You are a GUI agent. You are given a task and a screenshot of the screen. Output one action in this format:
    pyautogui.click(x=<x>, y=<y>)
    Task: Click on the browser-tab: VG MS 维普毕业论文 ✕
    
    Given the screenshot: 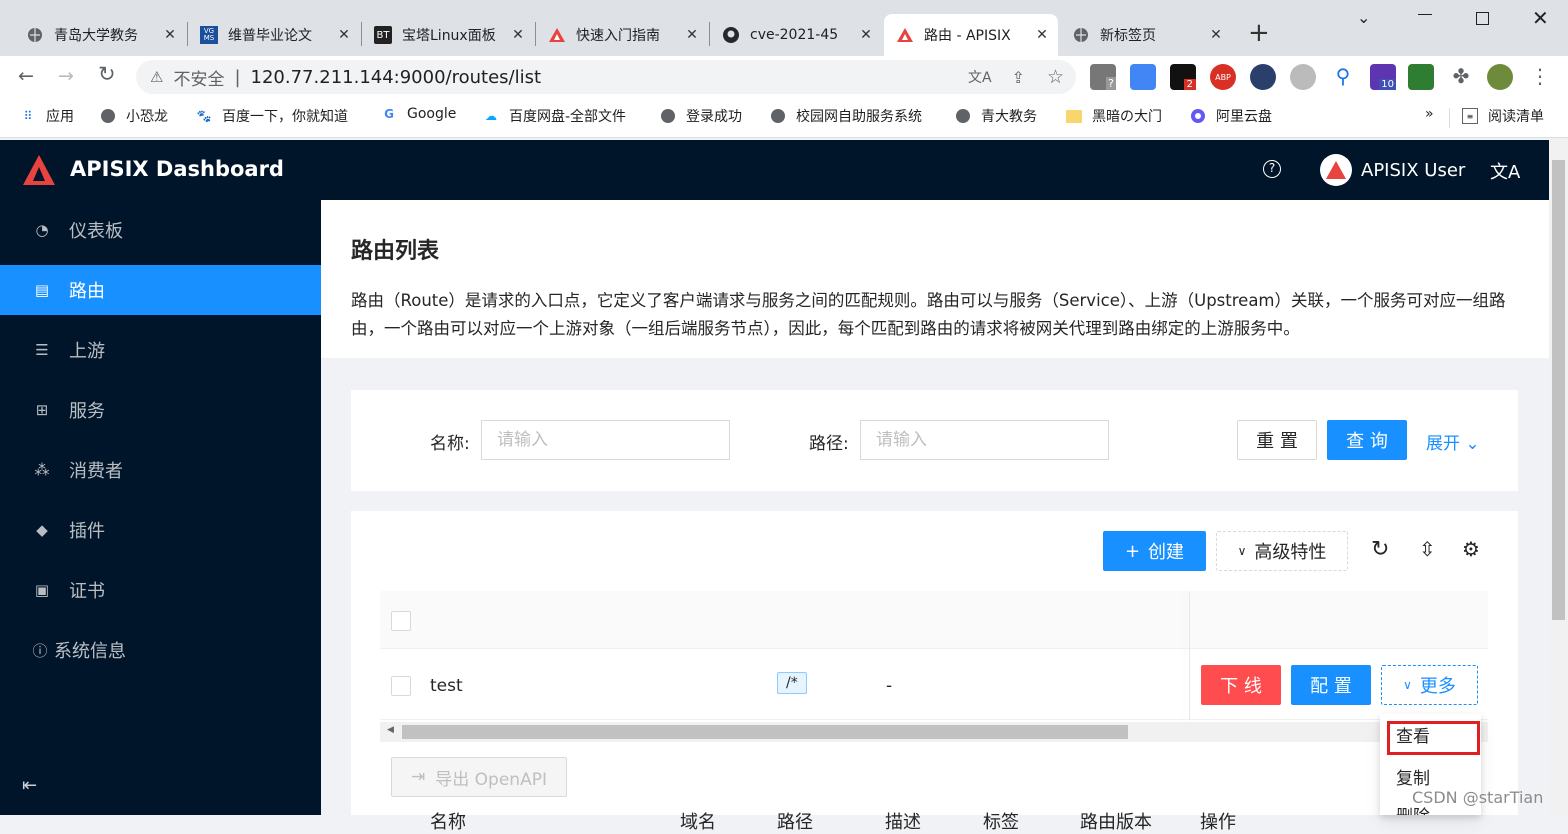 What is the action you would take?
    pyautogui.click(x=274, y=35)
    